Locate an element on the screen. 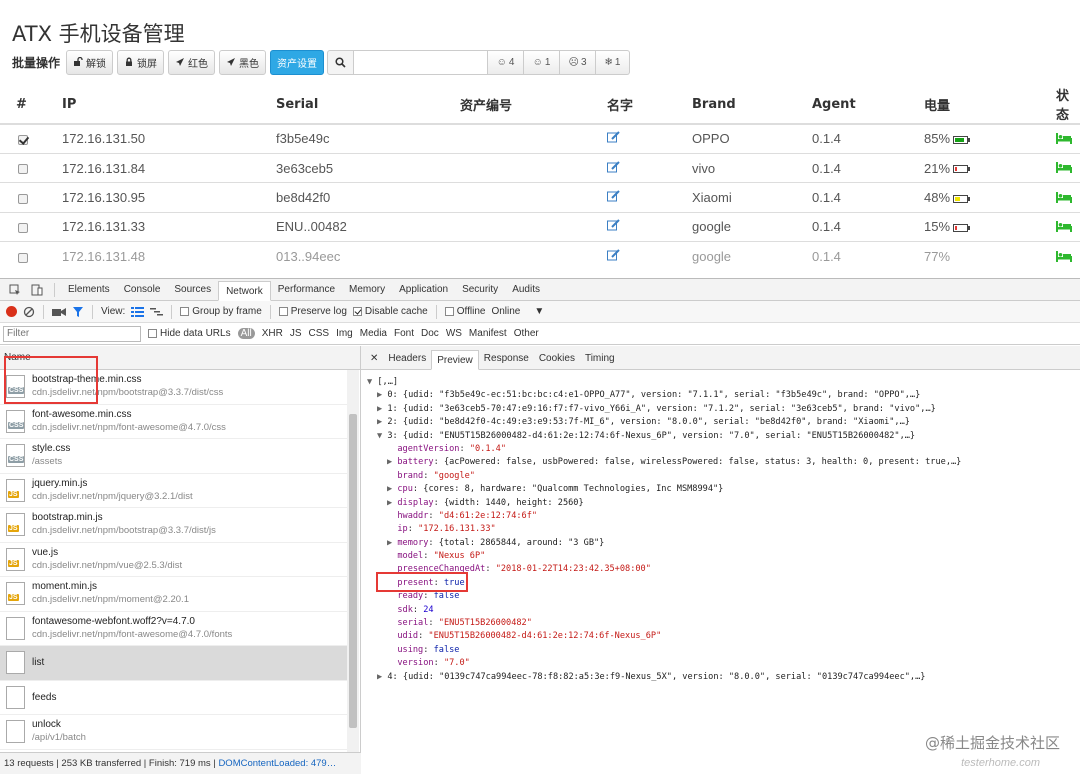 The width and height of the screenshot is (1080, 774). tab-application: Application is located at coordinates (423, 290).